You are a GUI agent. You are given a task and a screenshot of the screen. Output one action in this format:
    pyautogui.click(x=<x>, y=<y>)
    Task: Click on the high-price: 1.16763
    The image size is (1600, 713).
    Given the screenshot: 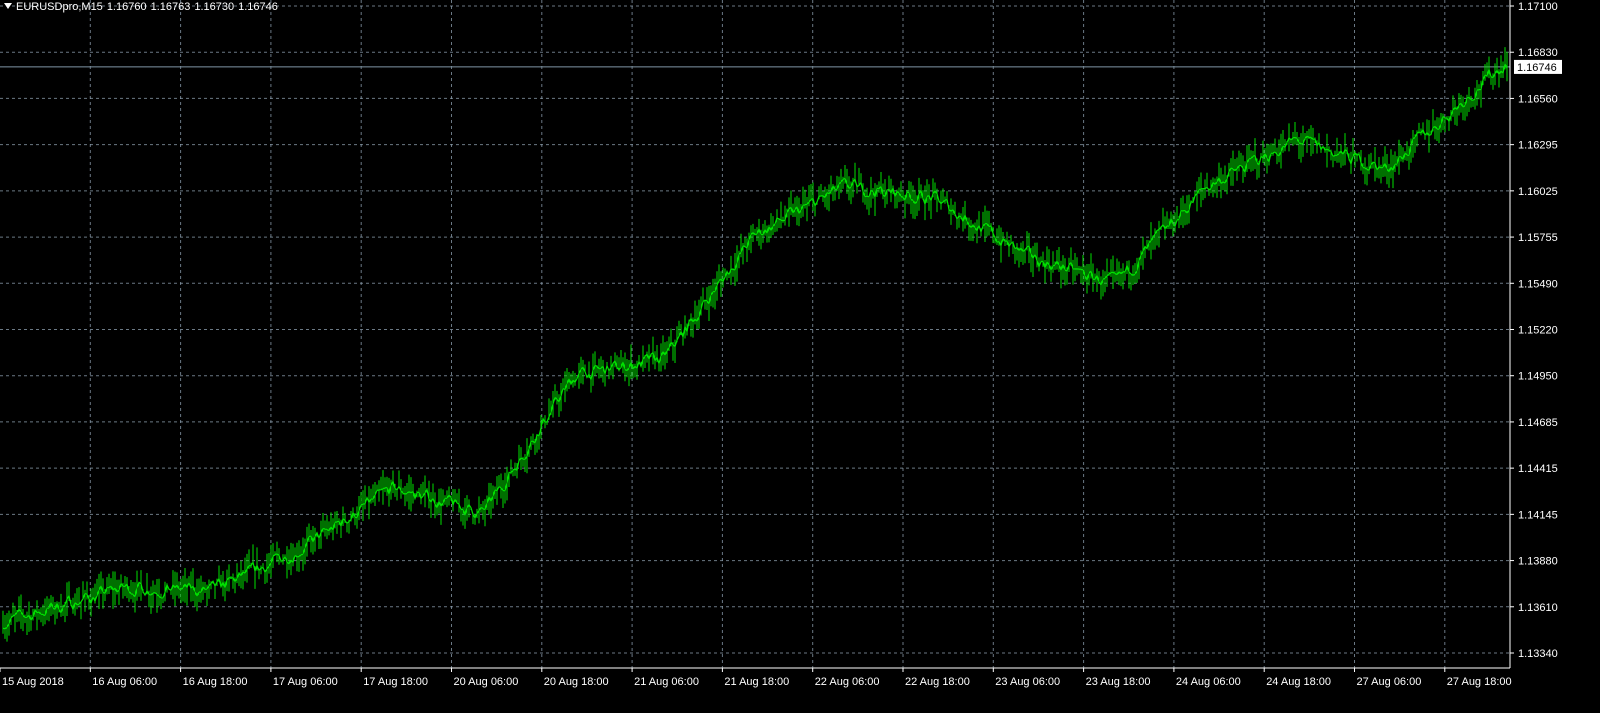 What is the action you would take?
    pyautogui.click(x=170, y=7)
    